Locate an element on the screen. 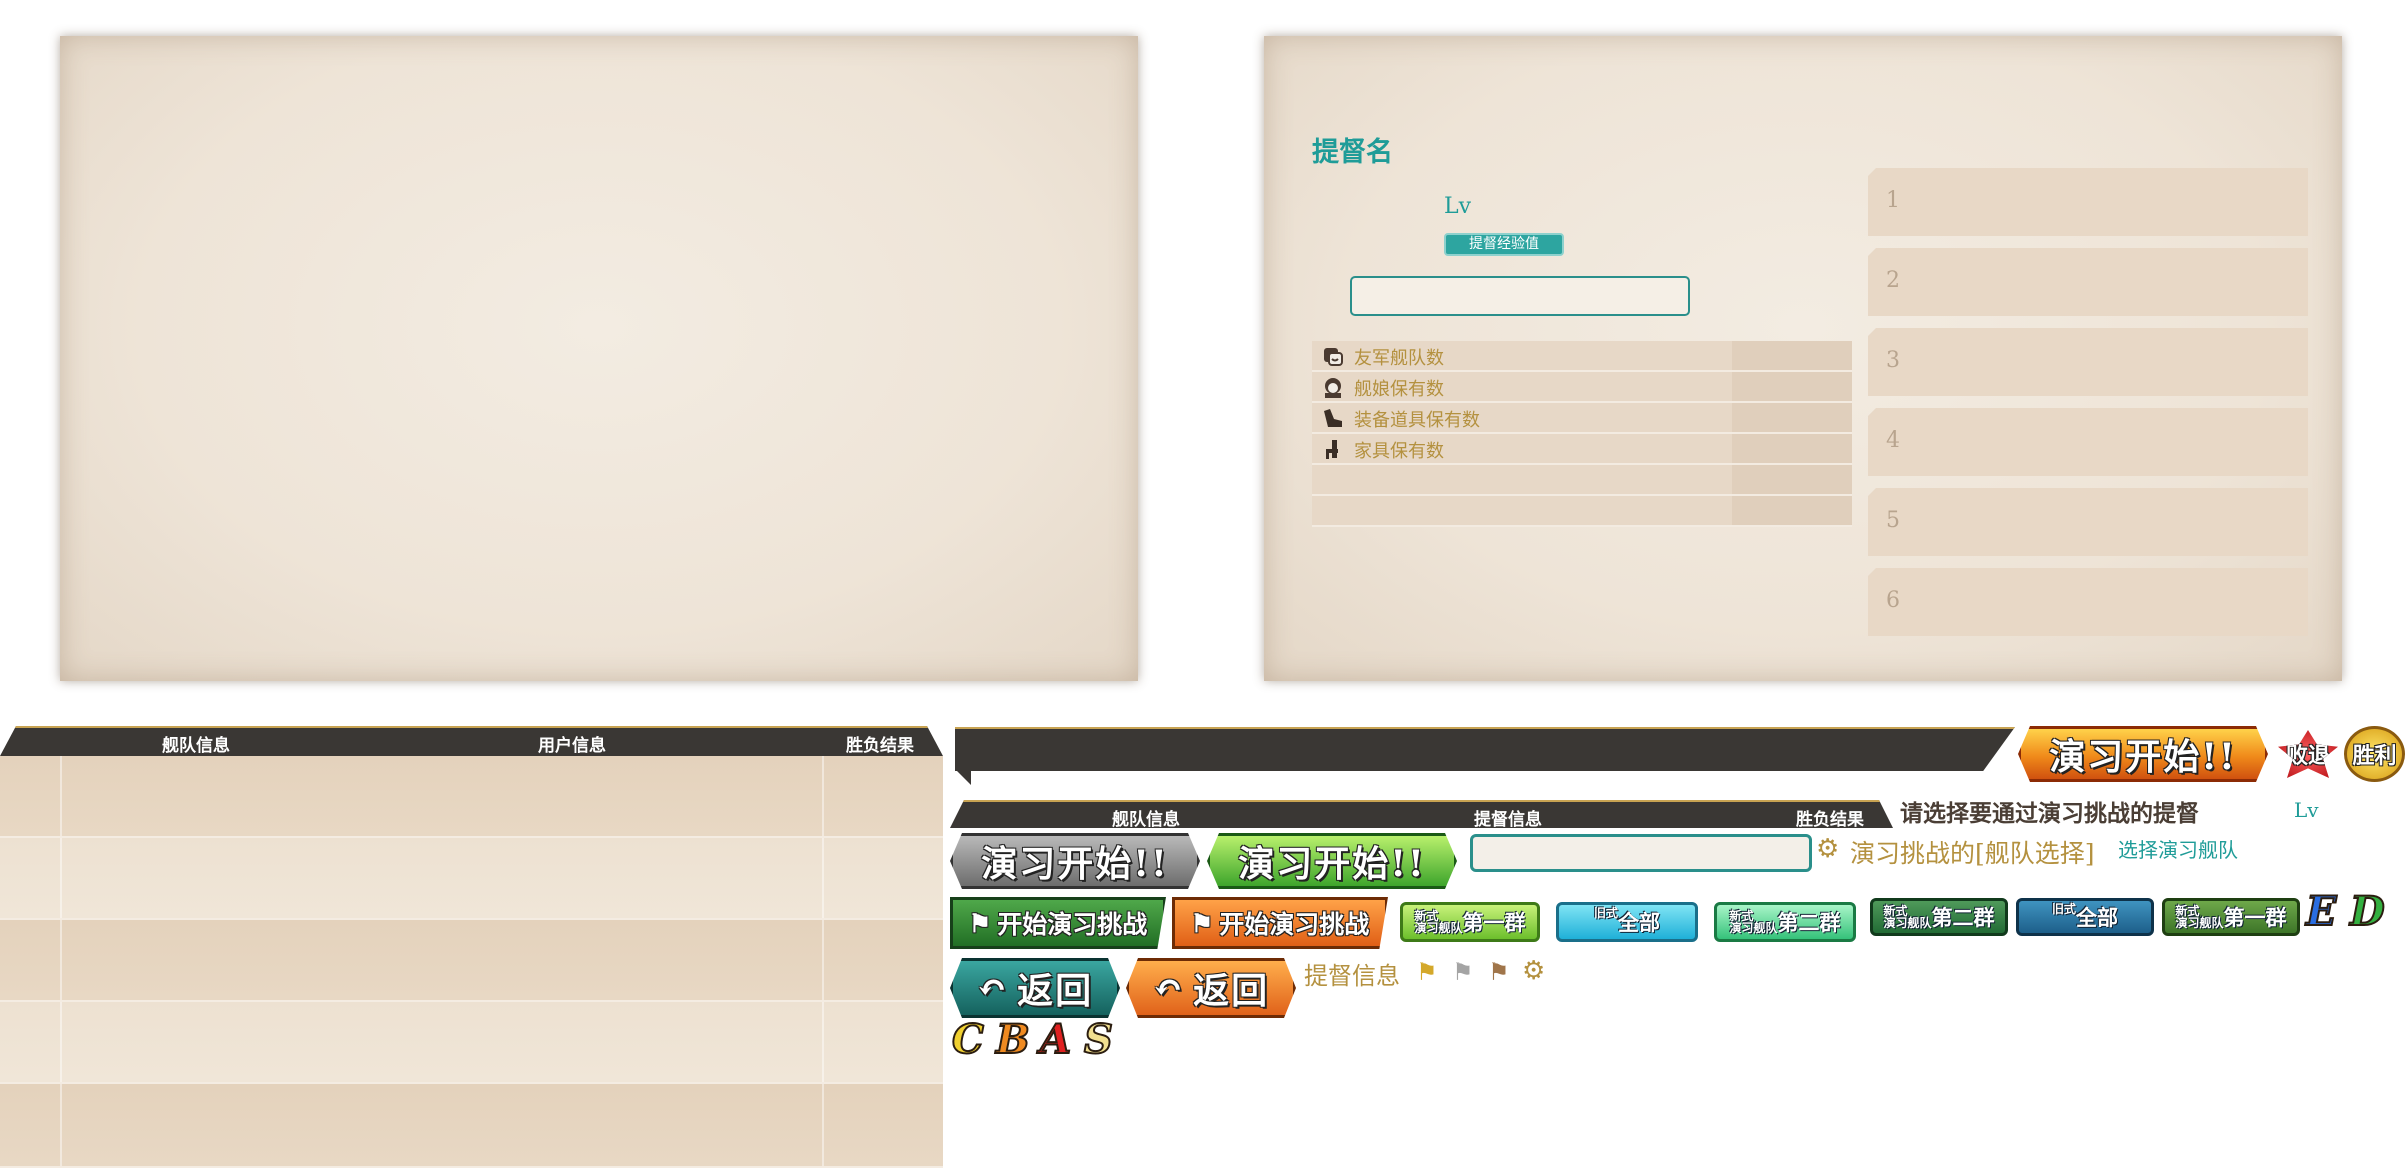 The height and width of the screenshot is (1168, 2405). fleet-slot-5: 5 is located at coordinates (2088, 522).